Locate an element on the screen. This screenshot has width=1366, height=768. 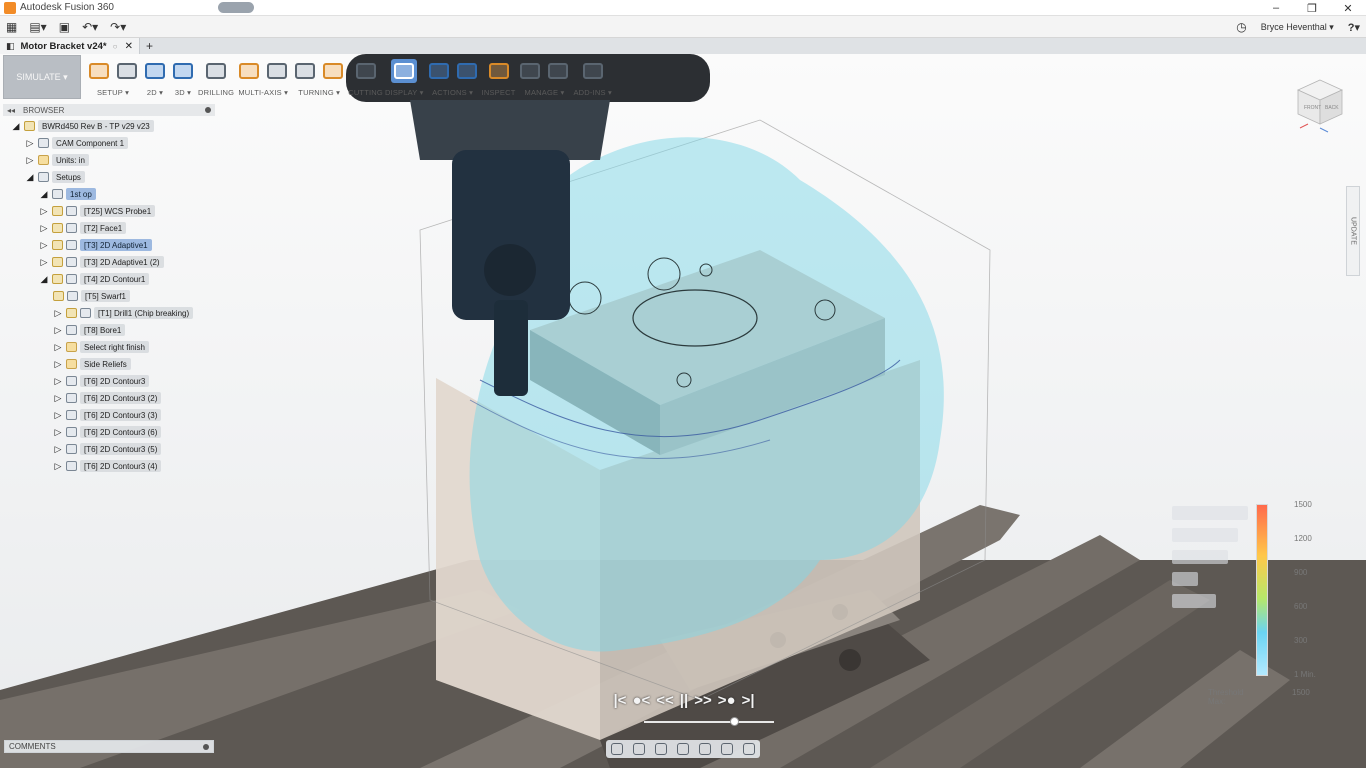
rewind-button: << is located at coordinates (665, 700).